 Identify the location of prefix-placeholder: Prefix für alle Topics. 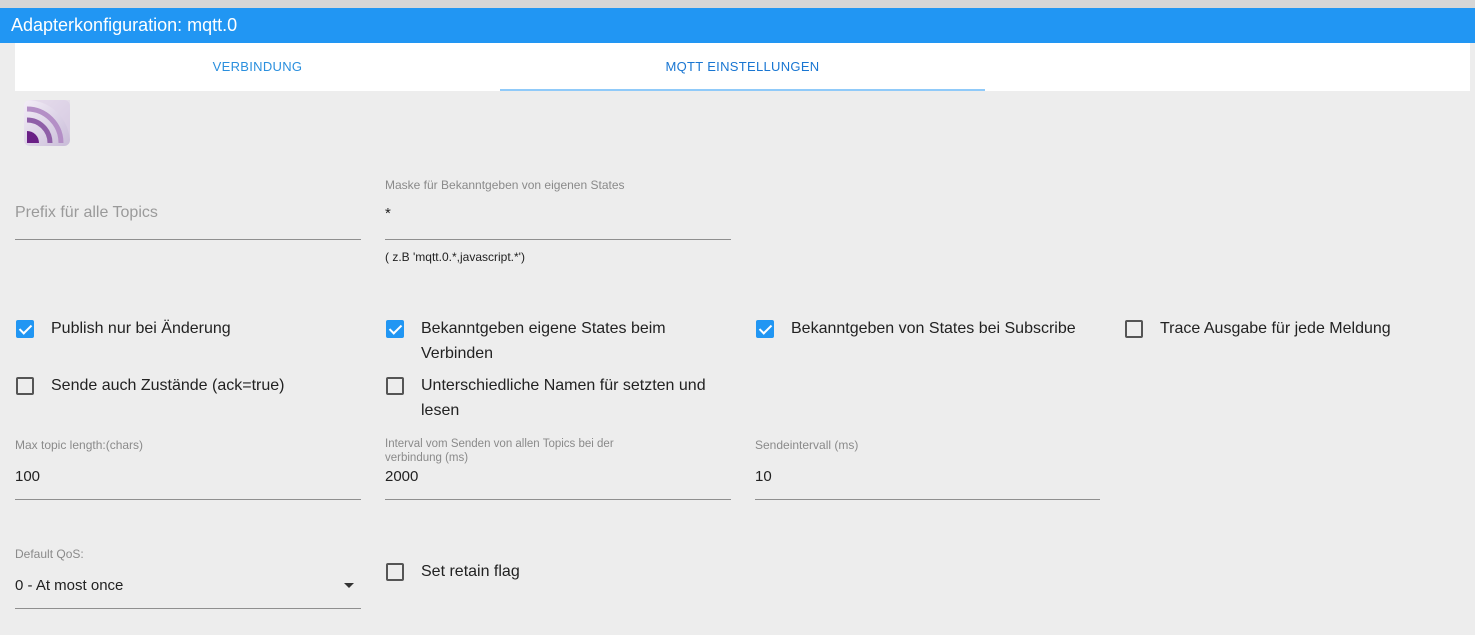
(86, 212).